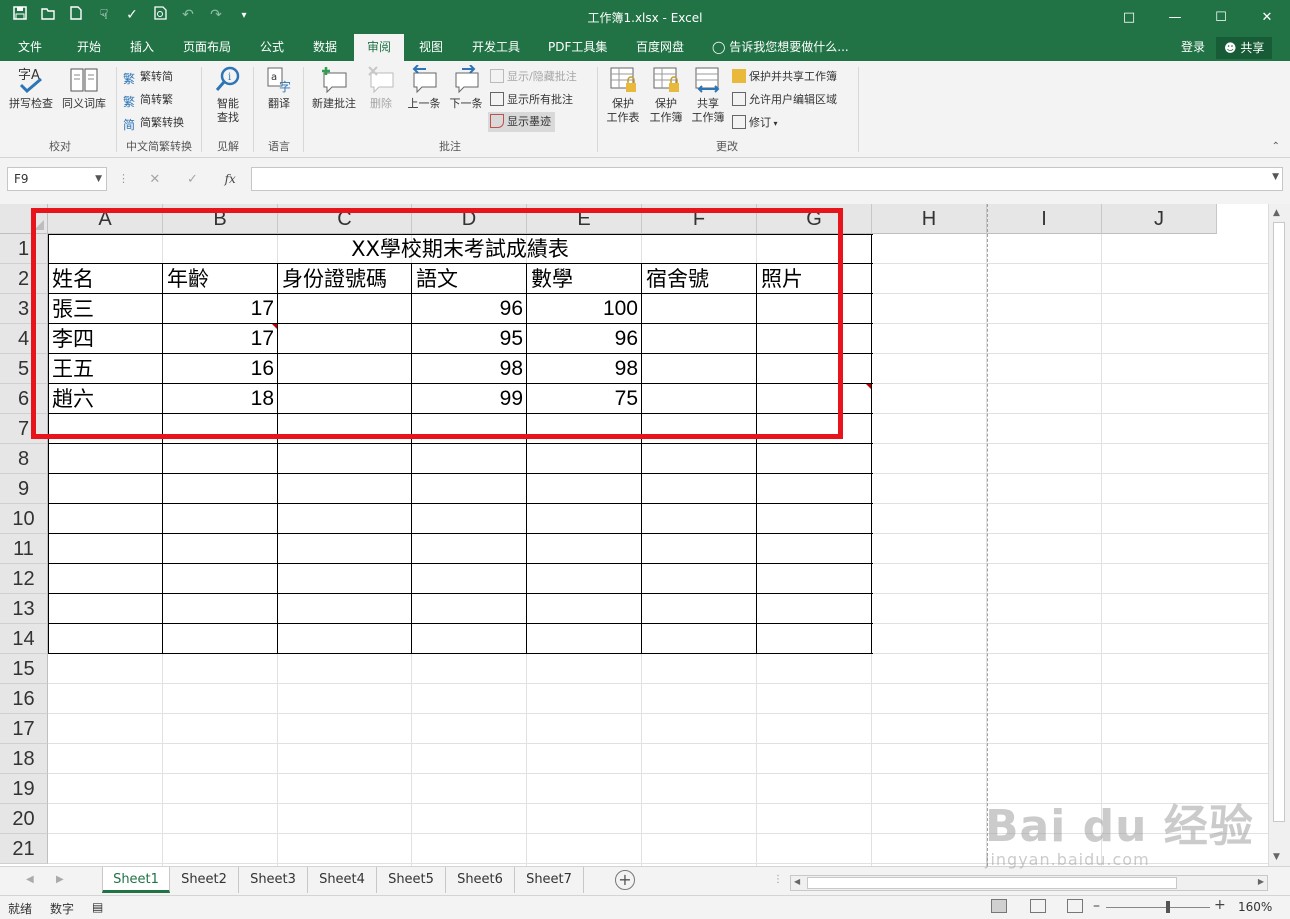  What do you see at coordinates (708, 95) in the screenshot?
I see `share-workbook-button: 共享 工作簿` at bounding box center [708, 95].